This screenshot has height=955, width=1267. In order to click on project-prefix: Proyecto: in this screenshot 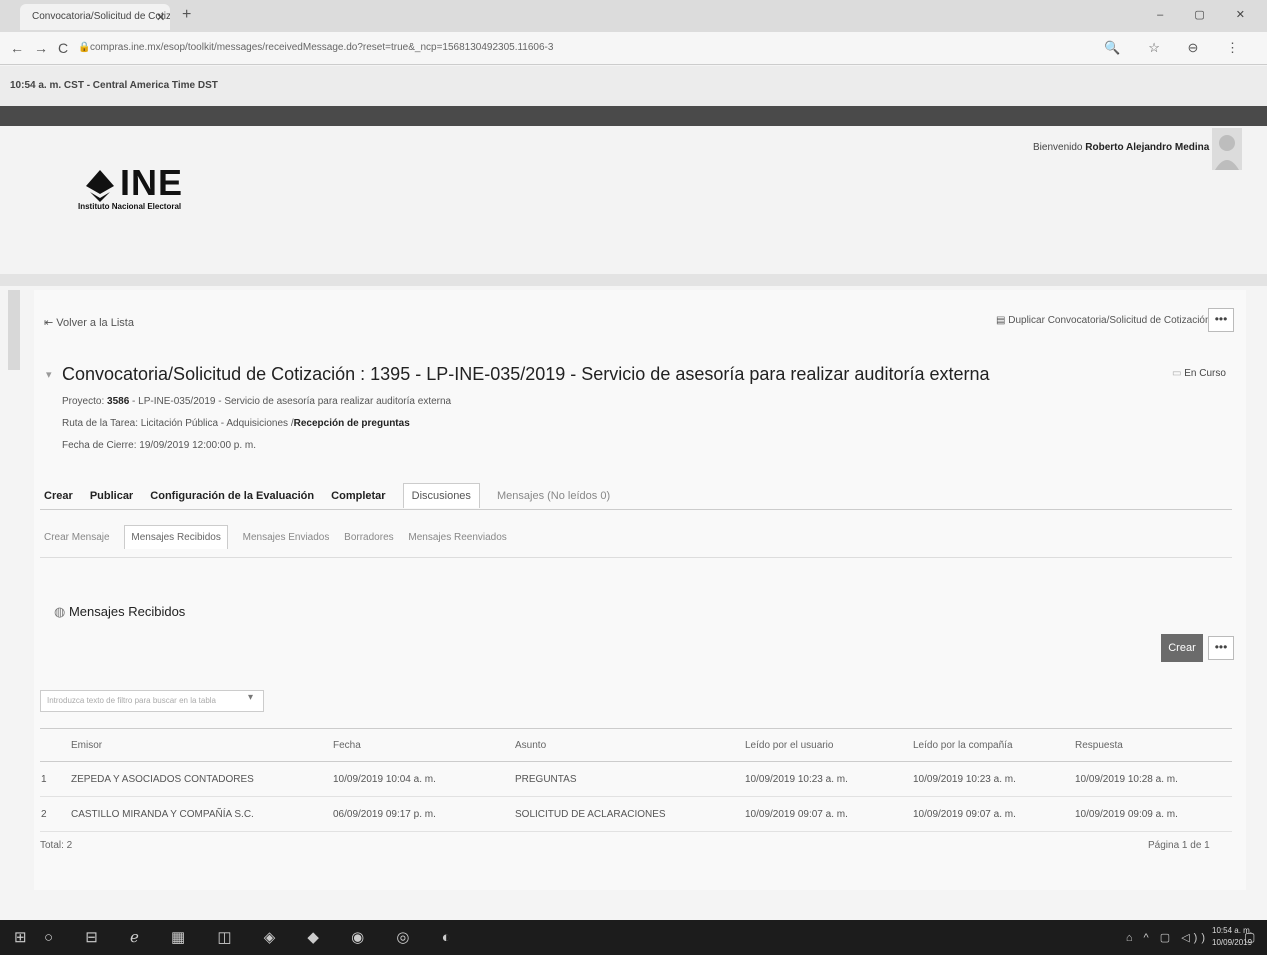, I will do `click(85, 401)`.